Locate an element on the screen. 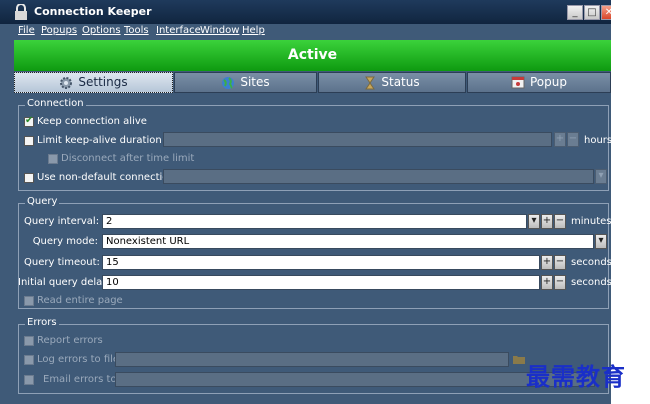  query-timeout-decrement: − is located at coordinates (560, 262).